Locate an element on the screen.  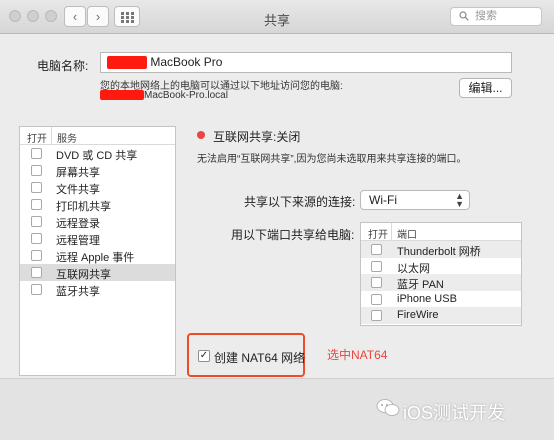
nat64-label: 创建 NAT64 网络 is located at coordinates (260, 358).